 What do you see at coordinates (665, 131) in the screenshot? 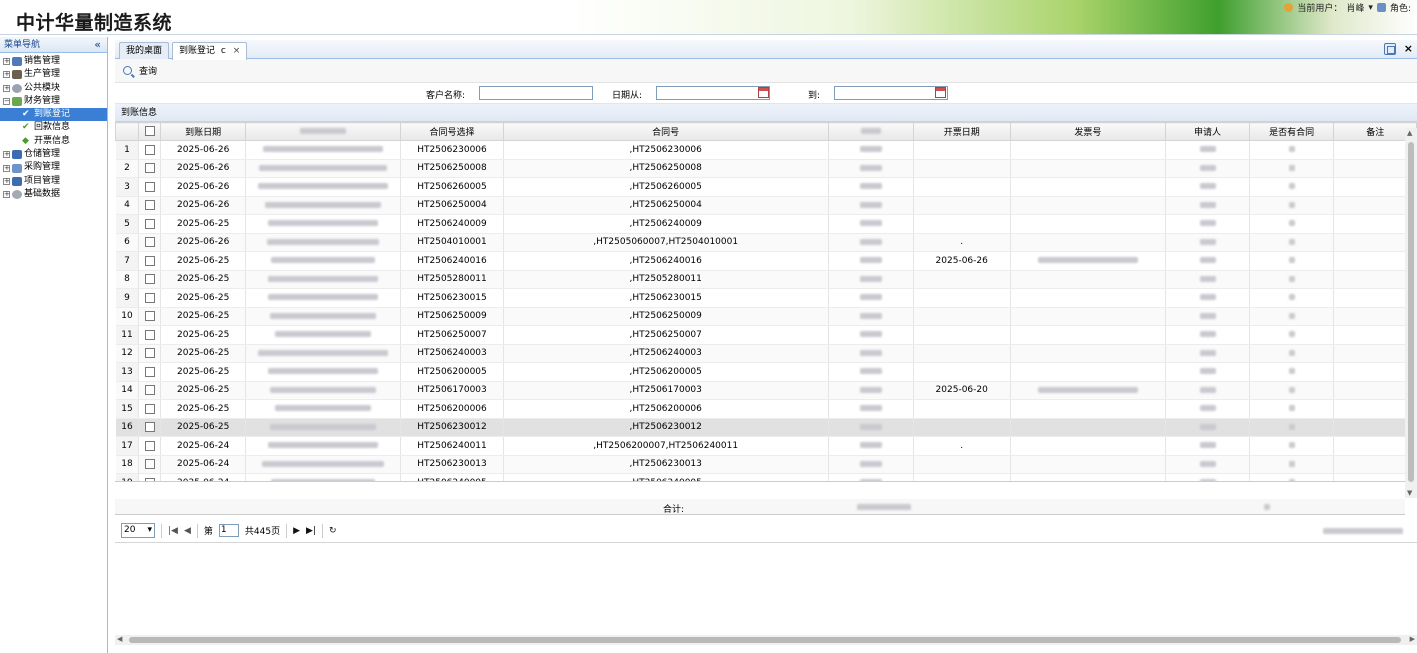
I see `column-header-contract-no: 合同号` at bounding box center [665, 131].